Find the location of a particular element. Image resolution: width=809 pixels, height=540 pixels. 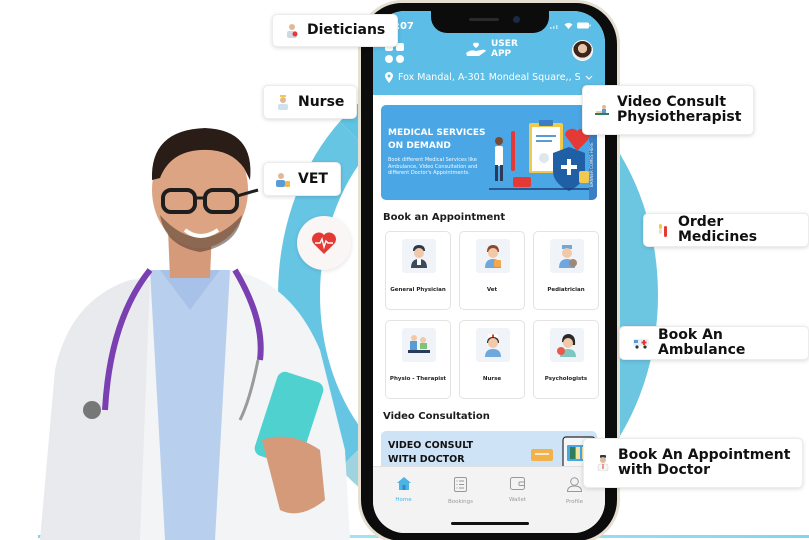

heart-badge is located at coordinates (324, 243).